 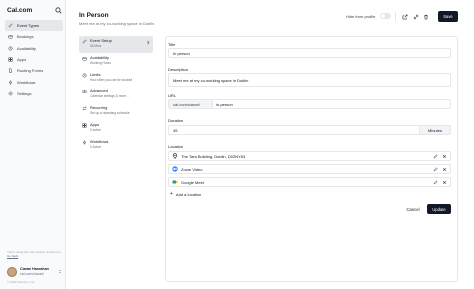 I want to click on update-button: Update, so click(x=439, y=209).